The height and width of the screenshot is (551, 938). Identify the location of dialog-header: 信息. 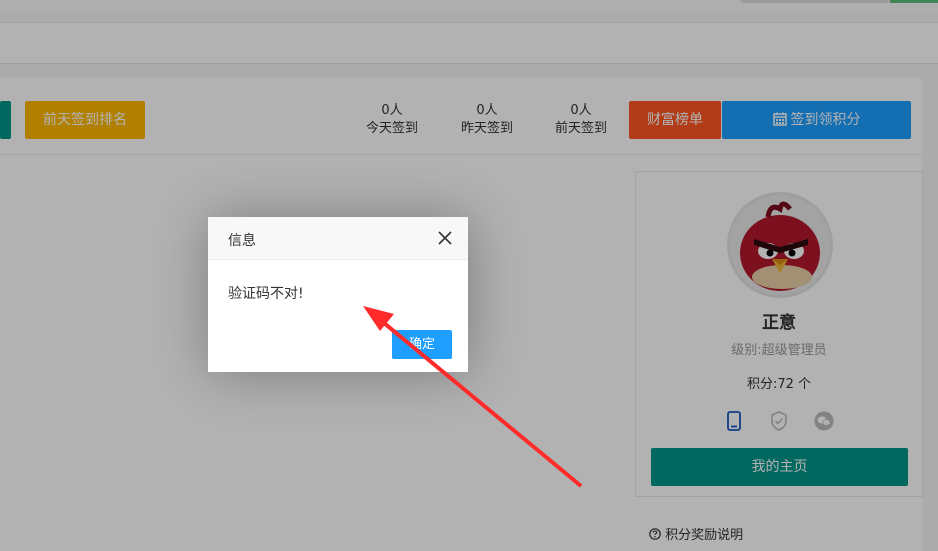
(338, 238).